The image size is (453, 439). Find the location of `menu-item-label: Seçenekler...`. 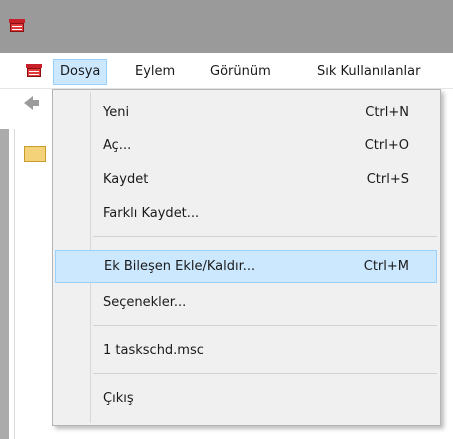

menu-item-label: Seçenekler... is located at coordinates (145, 302).